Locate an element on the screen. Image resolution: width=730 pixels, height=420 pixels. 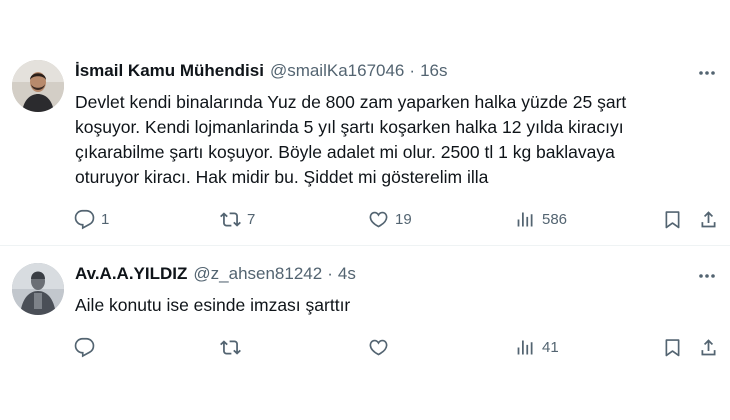
reply-count: 1 is located at coordinates (105, 219).